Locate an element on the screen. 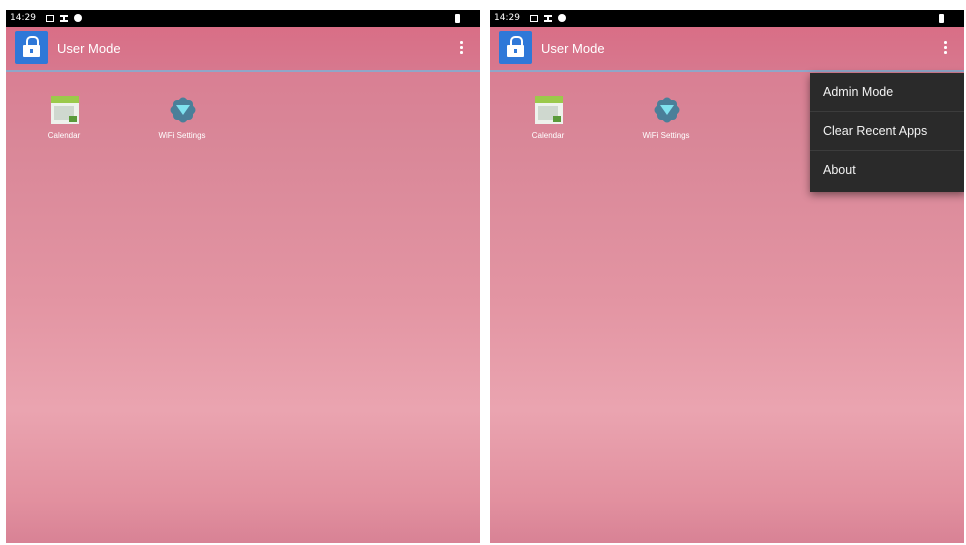  menu-item-clear-recent-apps: Clear Recent Apps is located at coordinates (887, 131).